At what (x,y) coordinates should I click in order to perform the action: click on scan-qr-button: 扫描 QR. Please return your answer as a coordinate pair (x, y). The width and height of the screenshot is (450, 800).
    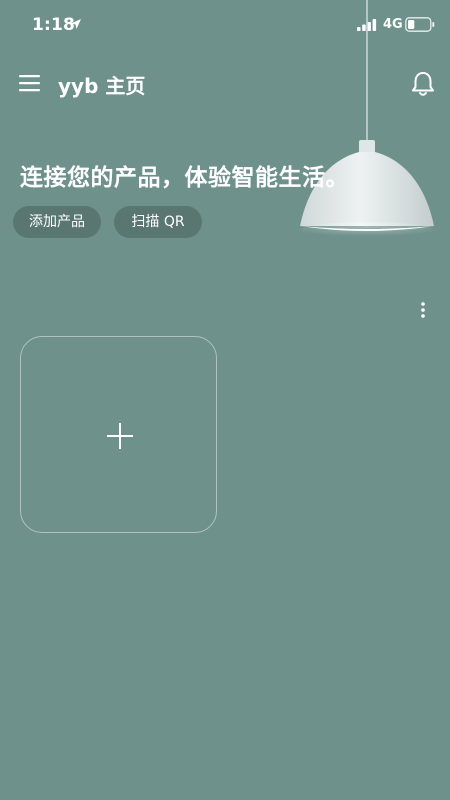
    Looking at the image, I should click on (158, 222).